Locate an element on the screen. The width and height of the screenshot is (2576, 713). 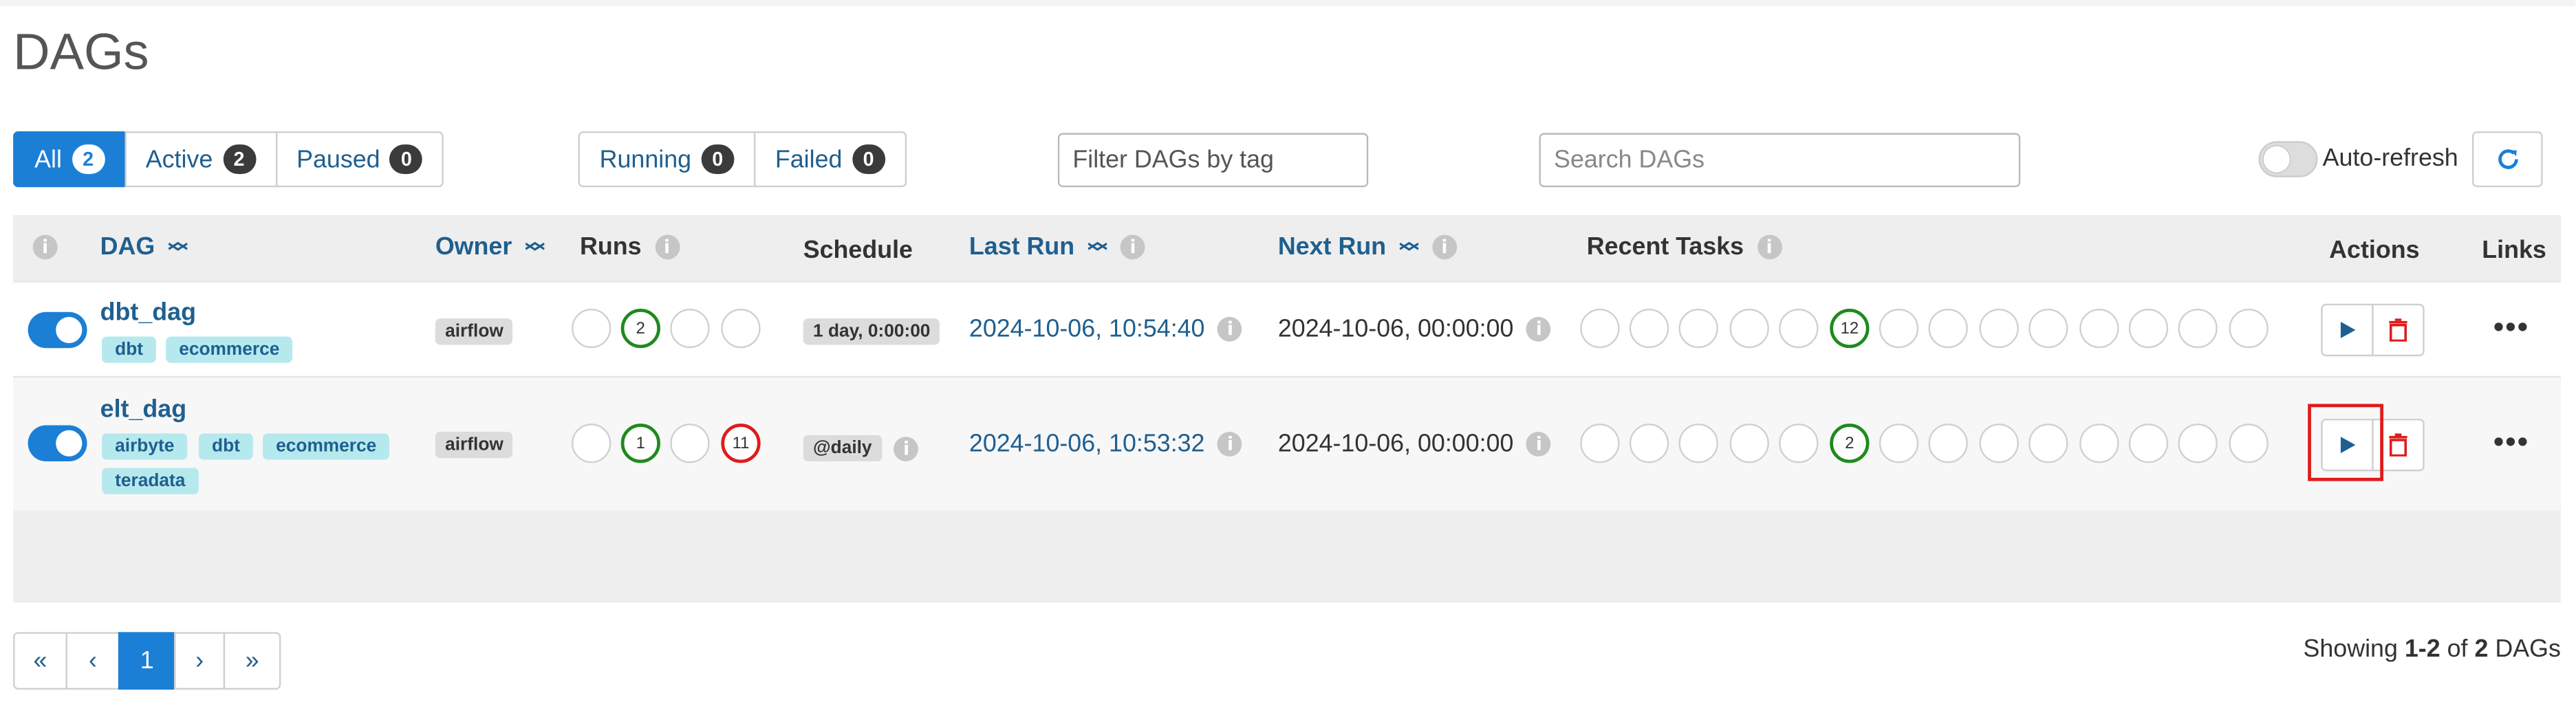
filter-active-button: Active 2 is located at coordinates (200, 159).